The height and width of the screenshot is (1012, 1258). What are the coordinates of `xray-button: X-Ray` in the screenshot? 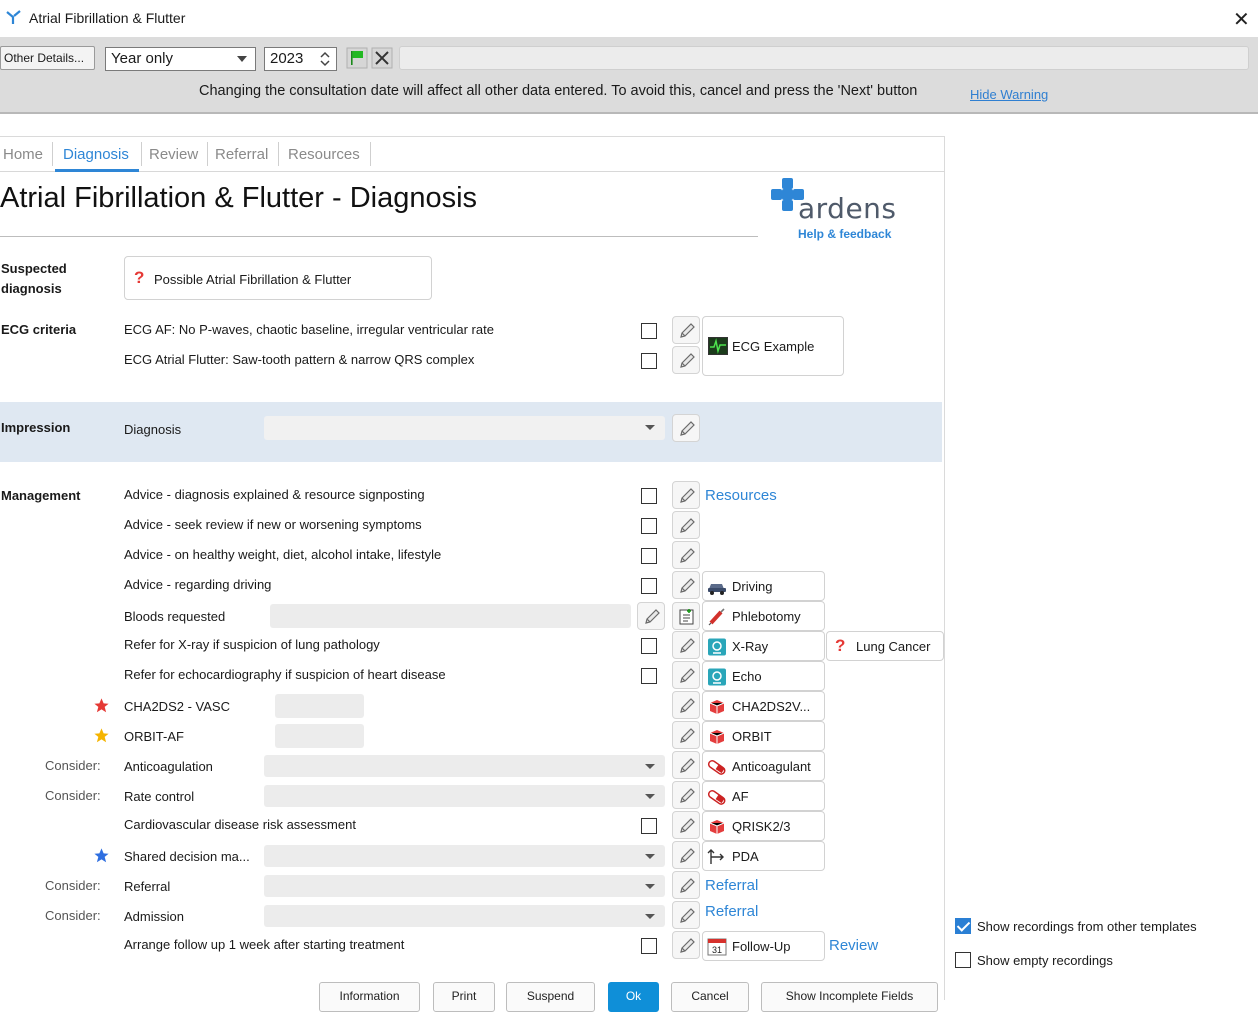 It's located at (763, 646).